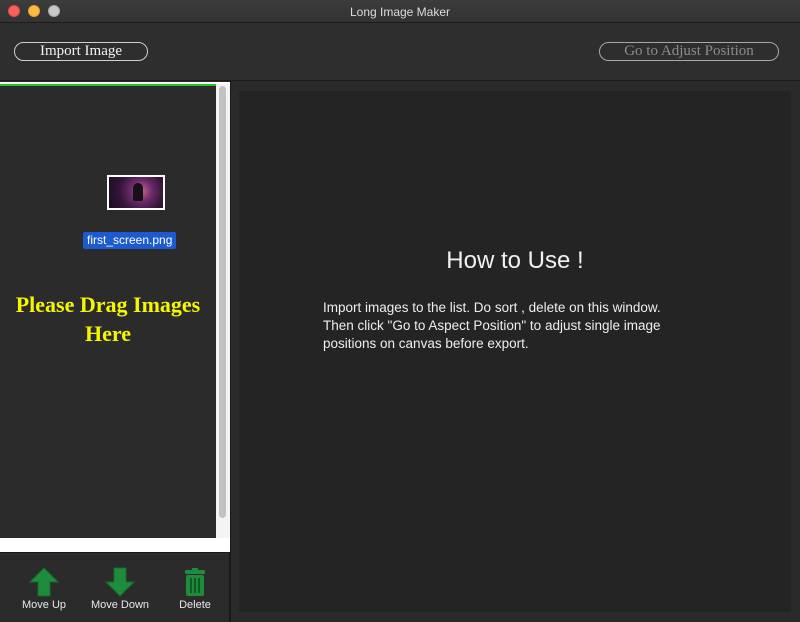 This screenshot has height=622, width=800. I want to click on how-to-use-title: How to Use !, so click(515, 260).